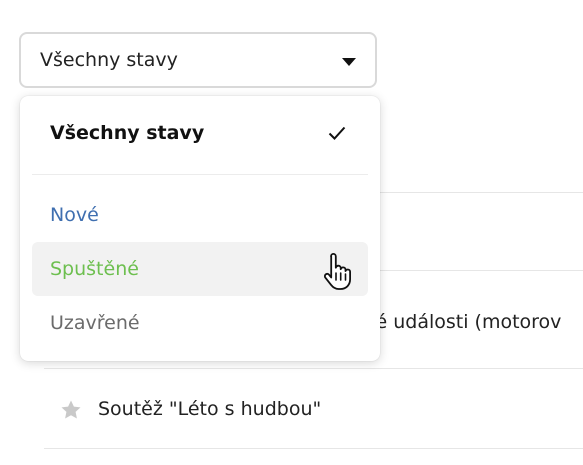 This screenshot has width=583, height=465. What do you see at coordinates (337, 133) in the screenshot?
I see `checkmark-icon` at bounding box center [337, 133].